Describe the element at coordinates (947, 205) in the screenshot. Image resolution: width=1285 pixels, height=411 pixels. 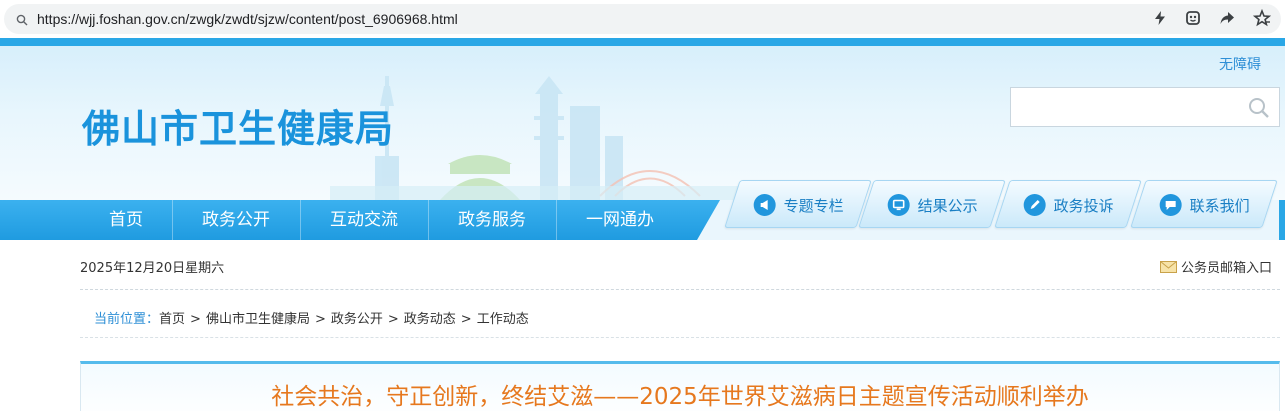
I see `quick-link-label: 结果公示` at that location.